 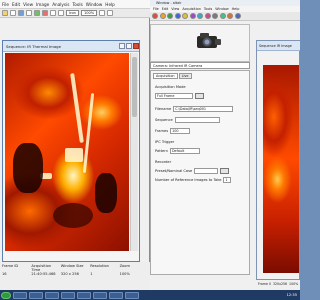 What do you see at coordinates (180, 131) in the screenshot?
I see `frames-field: 100` at bounding box center [180, 131].